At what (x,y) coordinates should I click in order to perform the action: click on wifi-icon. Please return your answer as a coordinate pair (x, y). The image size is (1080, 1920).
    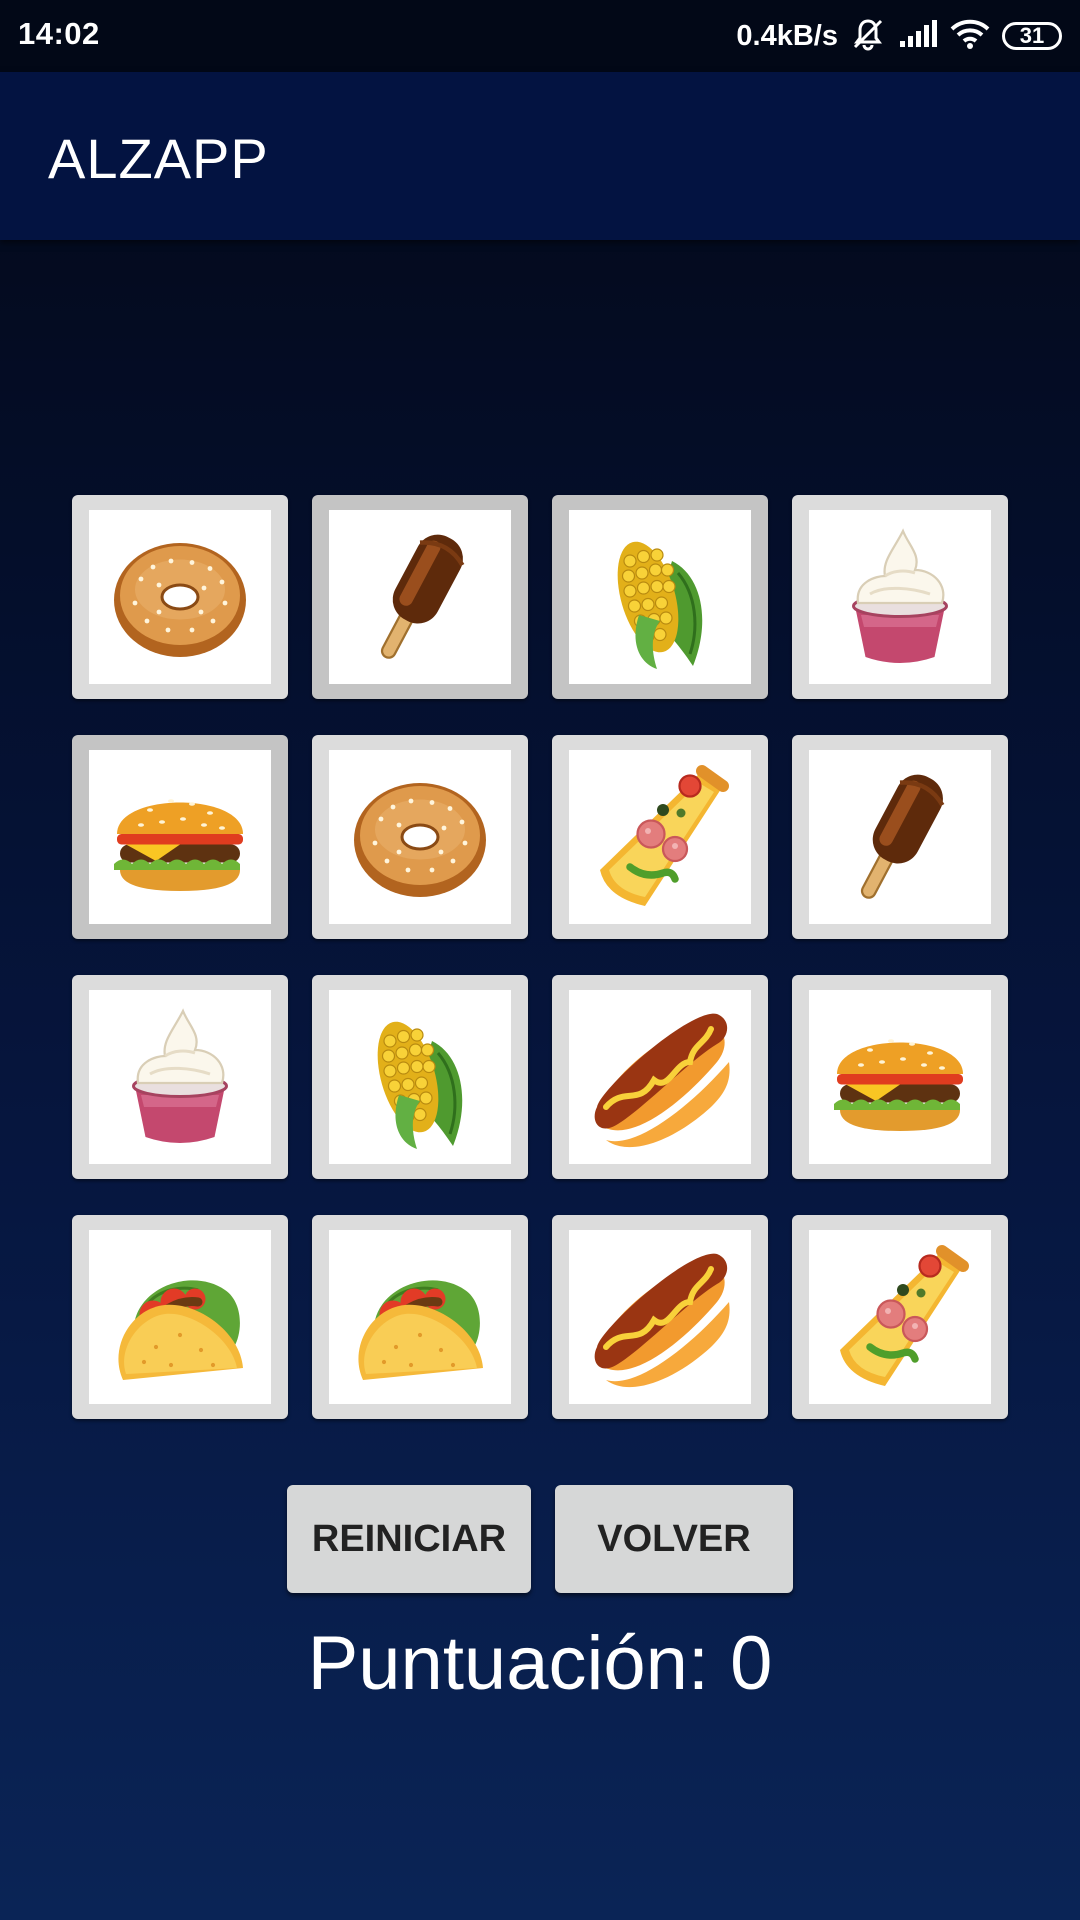
    Looking at the image, I should click on (970, 36).